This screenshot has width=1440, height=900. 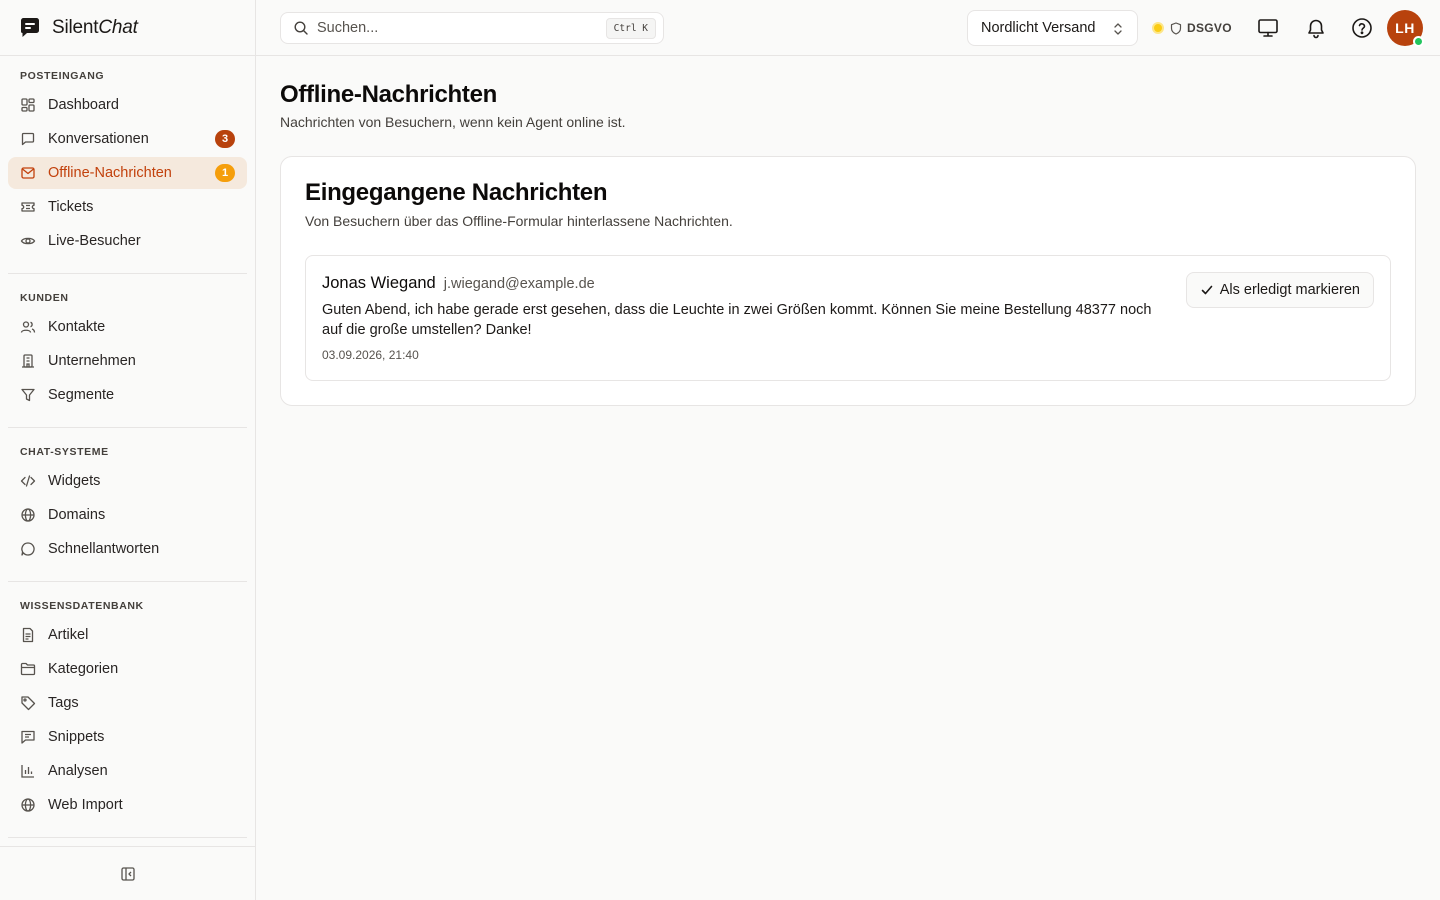 What do you see at coordinates (28, 105) in the screenshot?
I see `dashboard-icon` at bounding box center [28, 105].